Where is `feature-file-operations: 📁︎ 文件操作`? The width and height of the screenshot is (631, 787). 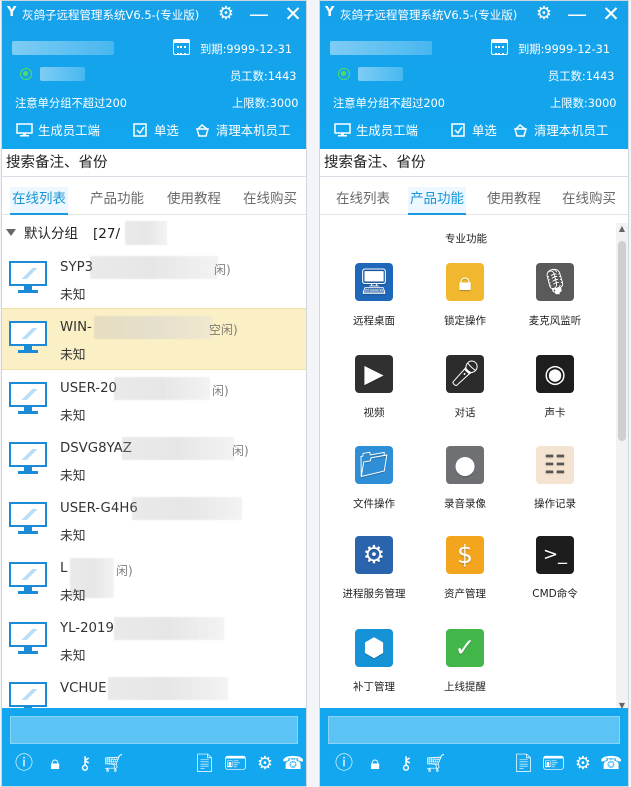
feature-file-operations: 📁︎ 文件操作 is located at coordinates (374, 486).